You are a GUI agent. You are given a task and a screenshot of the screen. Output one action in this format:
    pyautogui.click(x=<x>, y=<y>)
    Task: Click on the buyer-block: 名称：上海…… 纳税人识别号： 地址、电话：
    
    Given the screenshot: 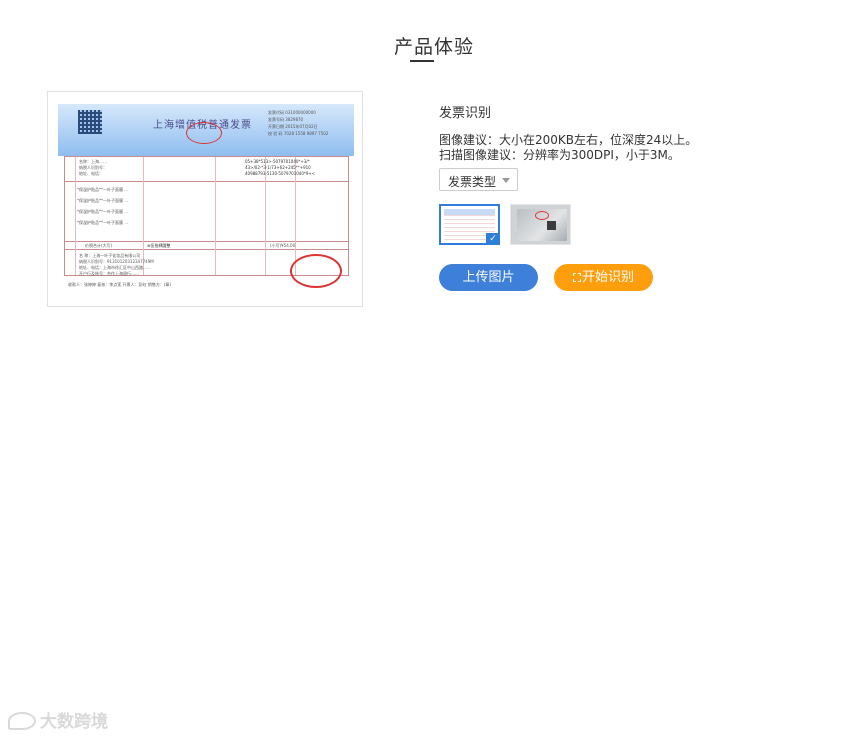 What is the action you would take?
    pyautogui.click(x=93, y=168)
    